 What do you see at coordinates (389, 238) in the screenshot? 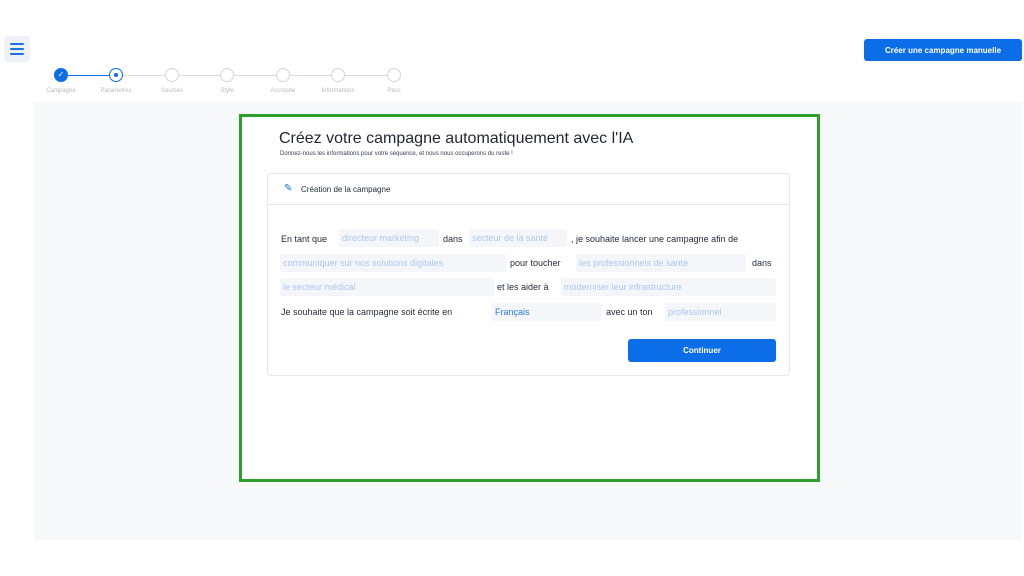
I see `role-input` at bounding box center [389, 238].